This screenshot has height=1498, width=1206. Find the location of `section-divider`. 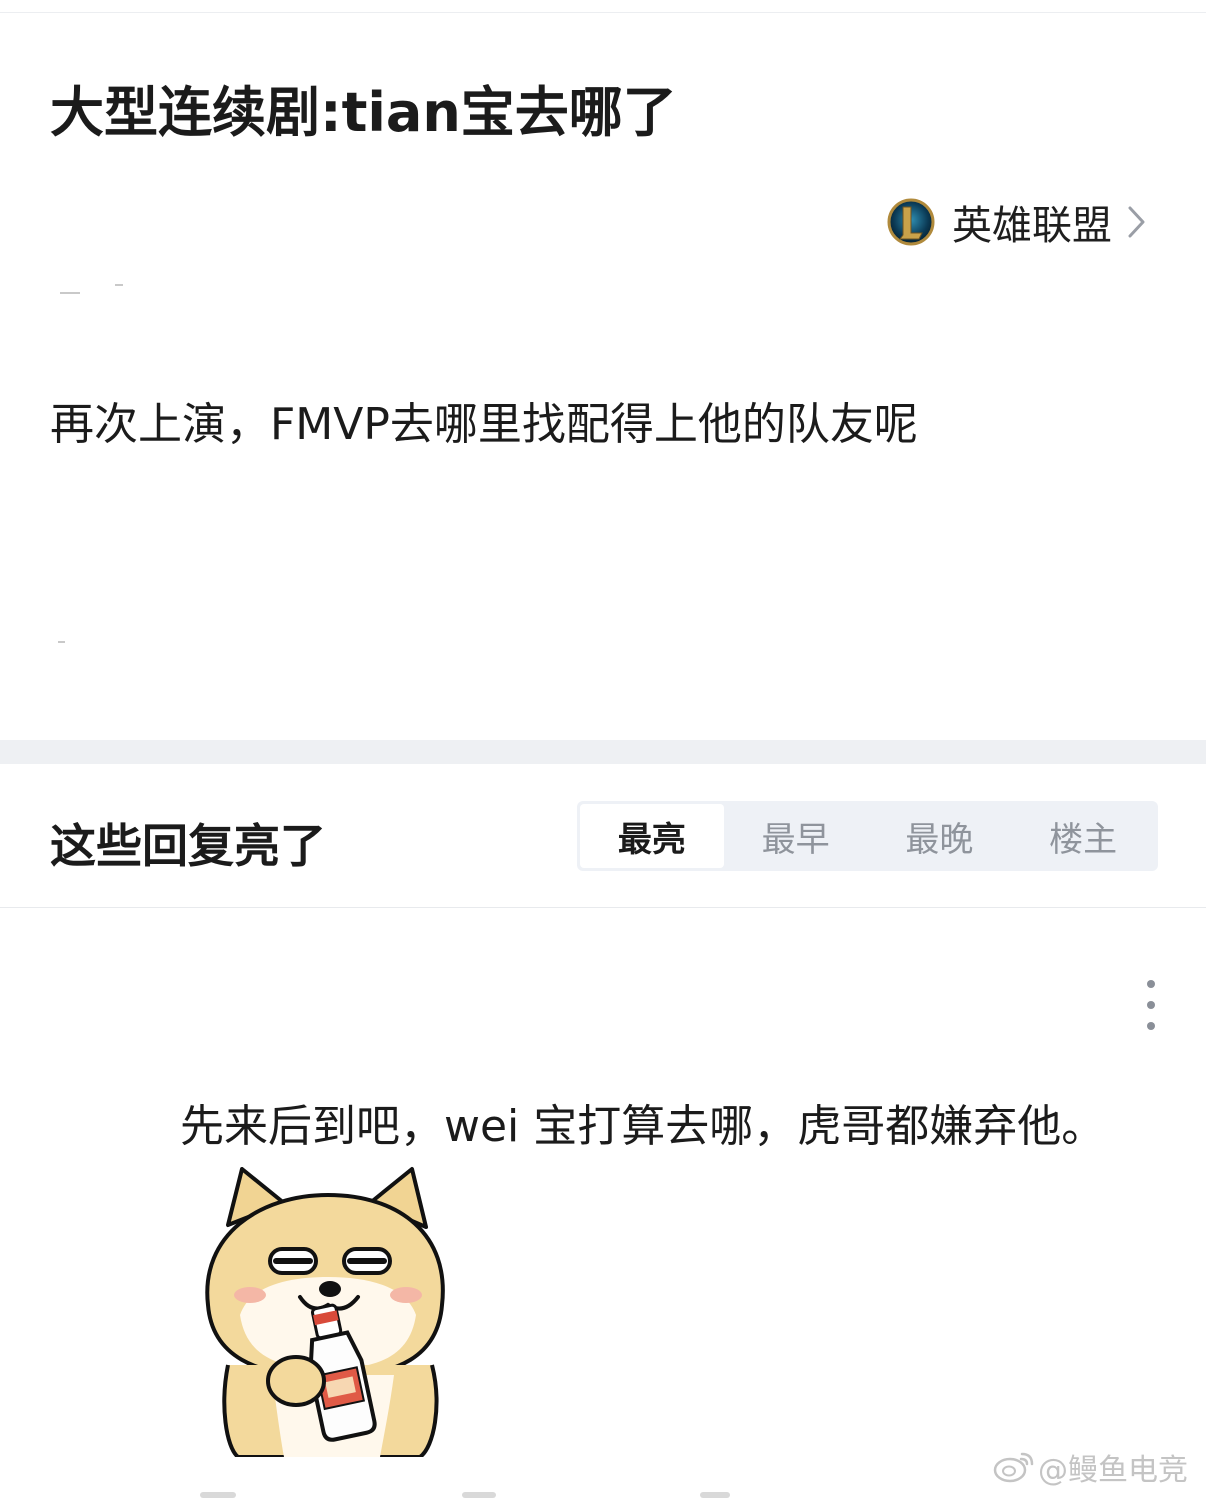

section-divider is located at coordinates (603, 752).